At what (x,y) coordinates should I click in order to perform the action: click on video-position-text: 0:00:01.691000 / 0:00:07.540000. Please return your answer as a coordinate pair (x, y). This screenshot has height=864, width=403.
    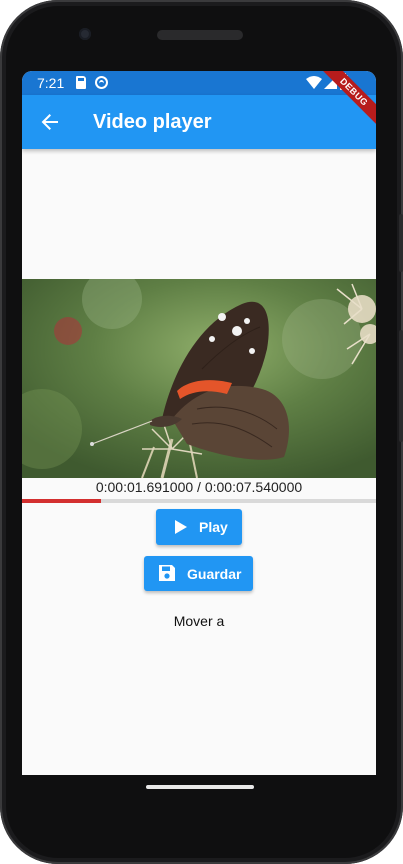
    Looking at the image, I should click on (199, 487).